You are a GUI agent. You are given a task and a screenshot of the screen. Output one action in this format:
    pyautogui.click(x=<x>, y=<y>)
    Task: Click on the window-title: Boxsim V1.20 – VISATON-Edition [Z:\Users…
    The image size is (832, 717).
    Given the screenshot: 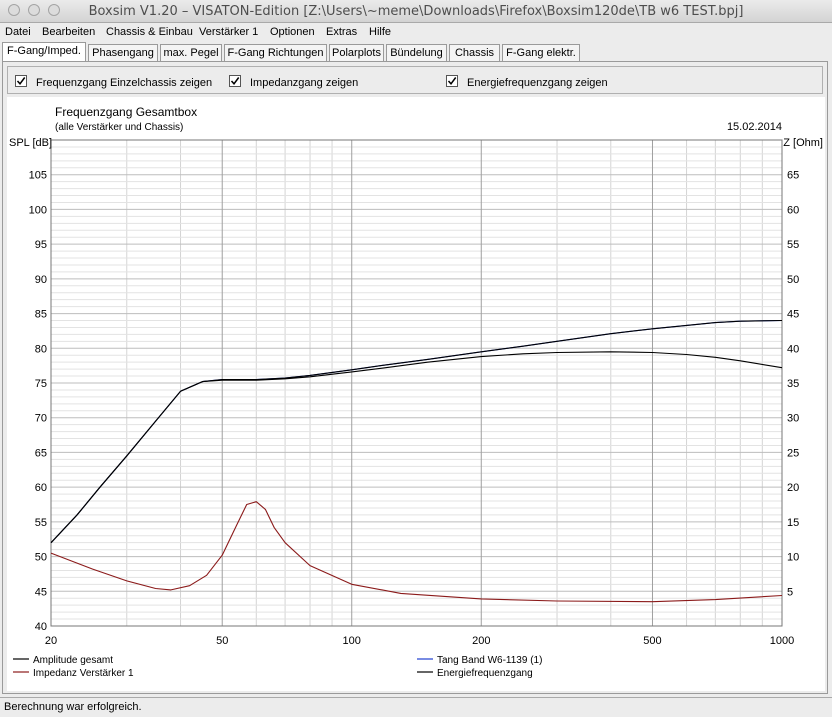 What is the action you would take?
    pyautogui.click(x=416, y=11)
    